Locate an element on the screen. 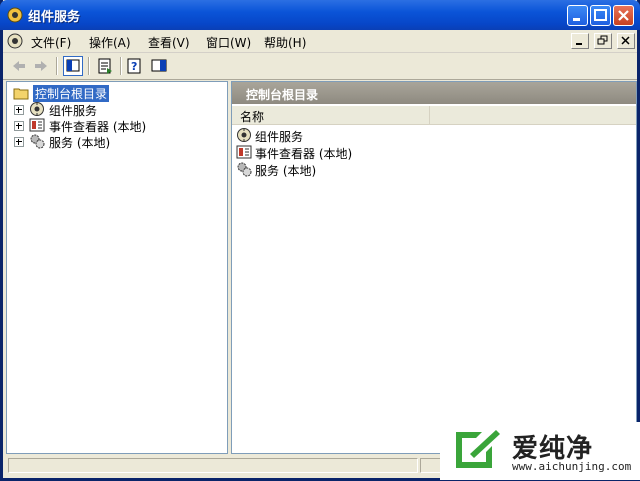  console-tree-icon is located at coordinates (73, 65).